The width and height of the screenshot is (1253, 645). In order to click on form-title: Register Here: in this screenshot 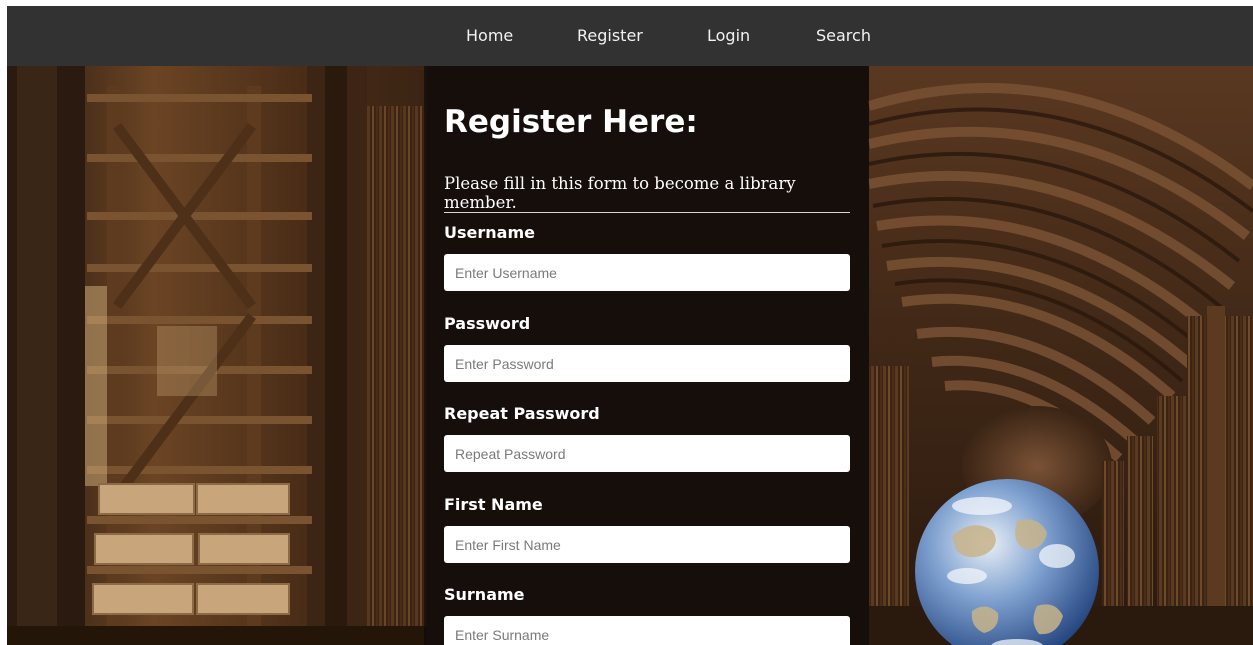, I will do `click(571, 122)`.